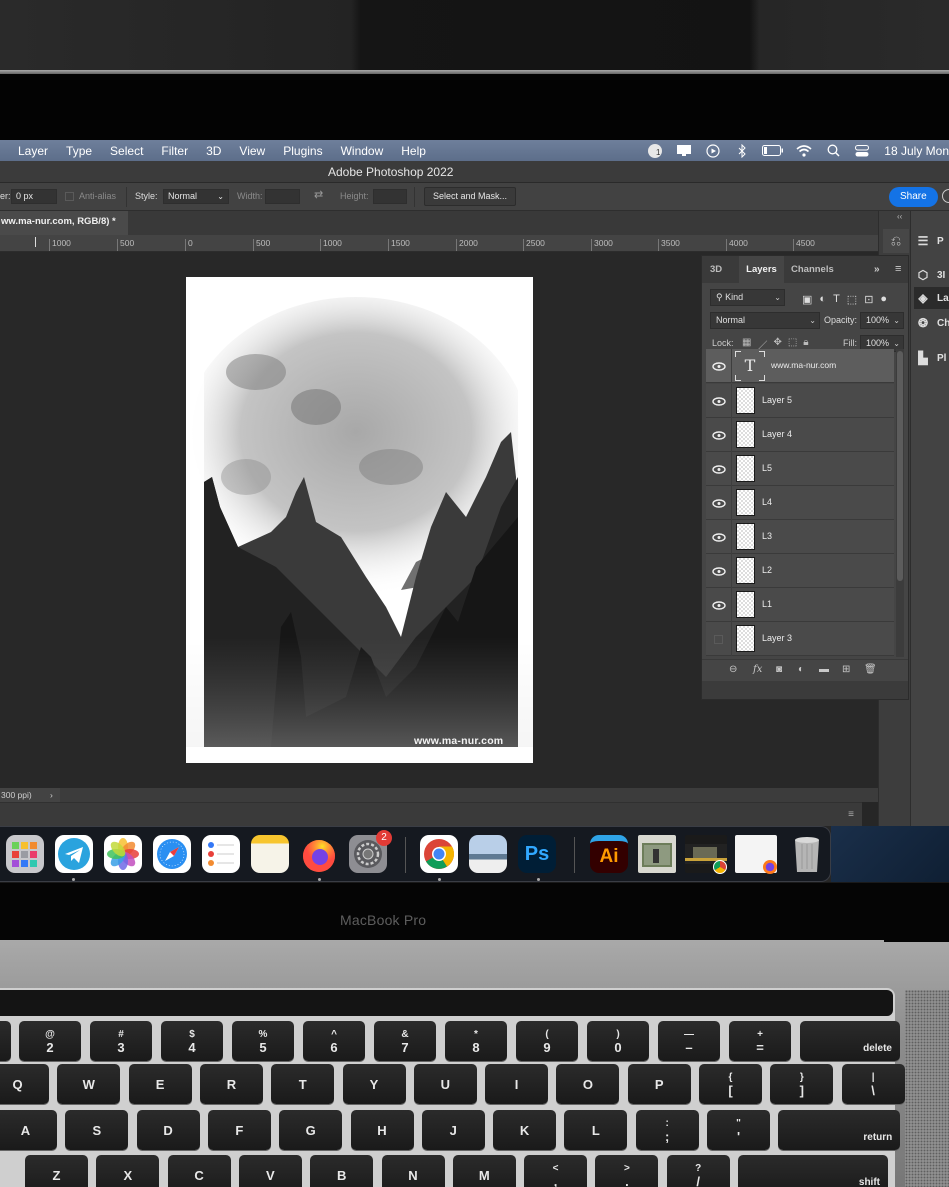  What do you see at coordinates (270, 854) in the screenshot?
I see `dock-notes` at bounding box center [270, 854].